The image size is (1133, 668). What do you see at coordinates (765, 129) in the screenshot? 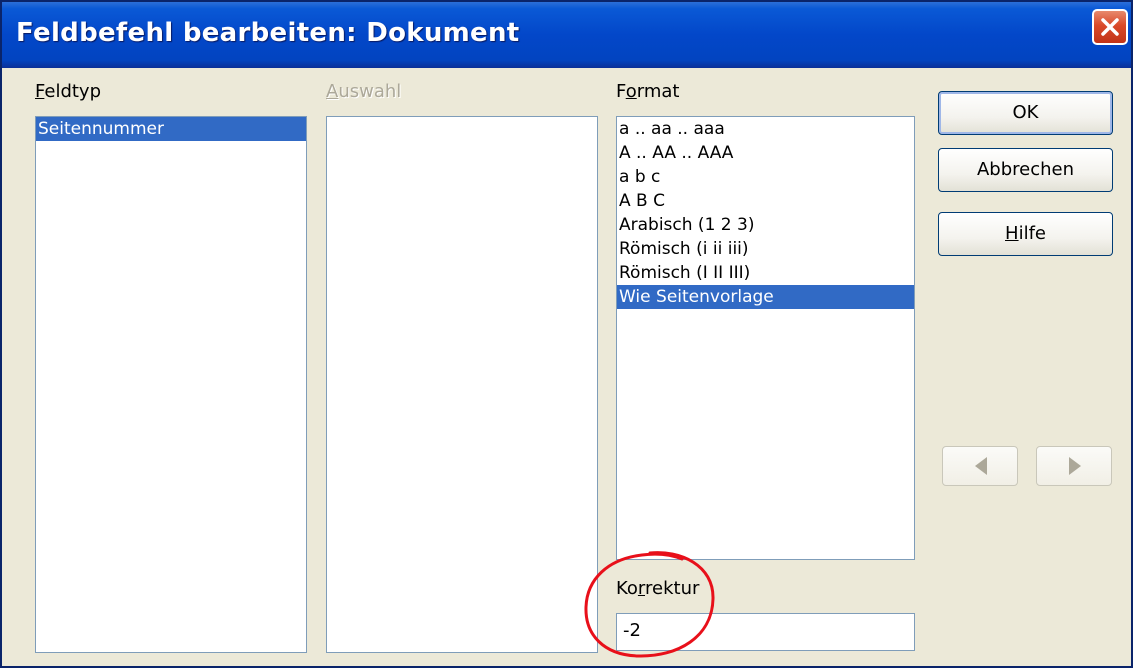
I see `format-list-item: a .. aa .. aaa` at bounding box center [765, 129].